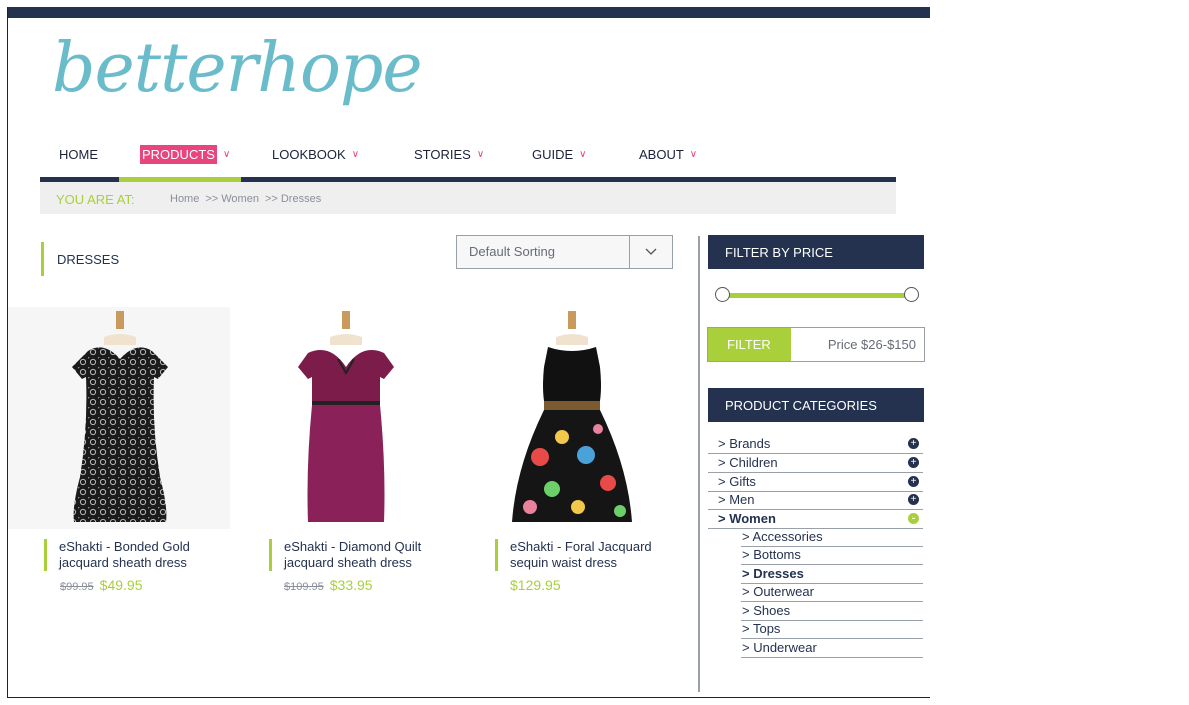 The width and height of the screenshot is (1189, 705). I want to click on category-label: > Gifts, so click(737, 481).